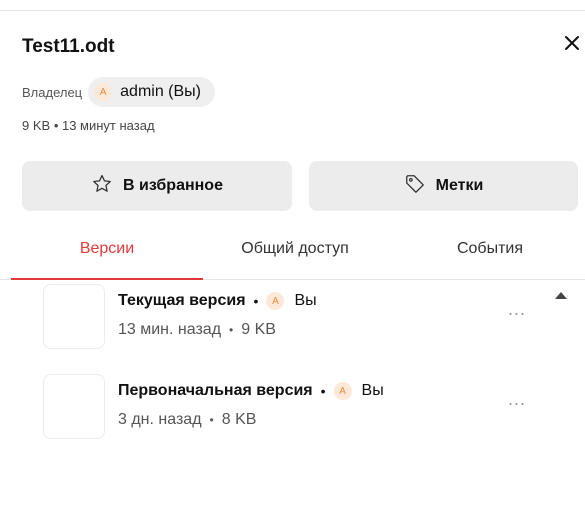 The height and width of the screenshot is (527, 585). Describe the element at coordinates (572, 43) in the screenshot. I see `close-icon` at that location.